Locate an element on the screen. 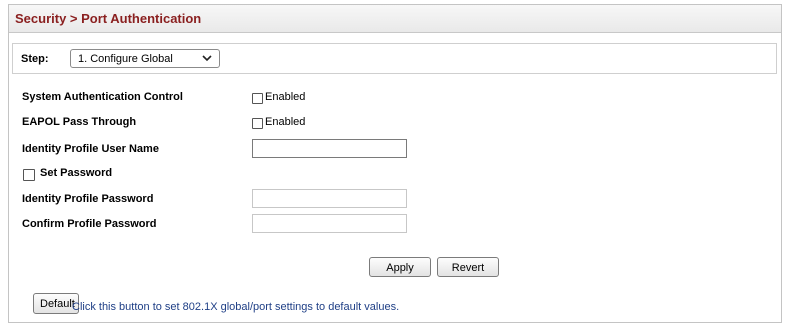 This screenshot has height=328, width=792. step-select: 1. Configure Global is located at coordinates (145, 58).